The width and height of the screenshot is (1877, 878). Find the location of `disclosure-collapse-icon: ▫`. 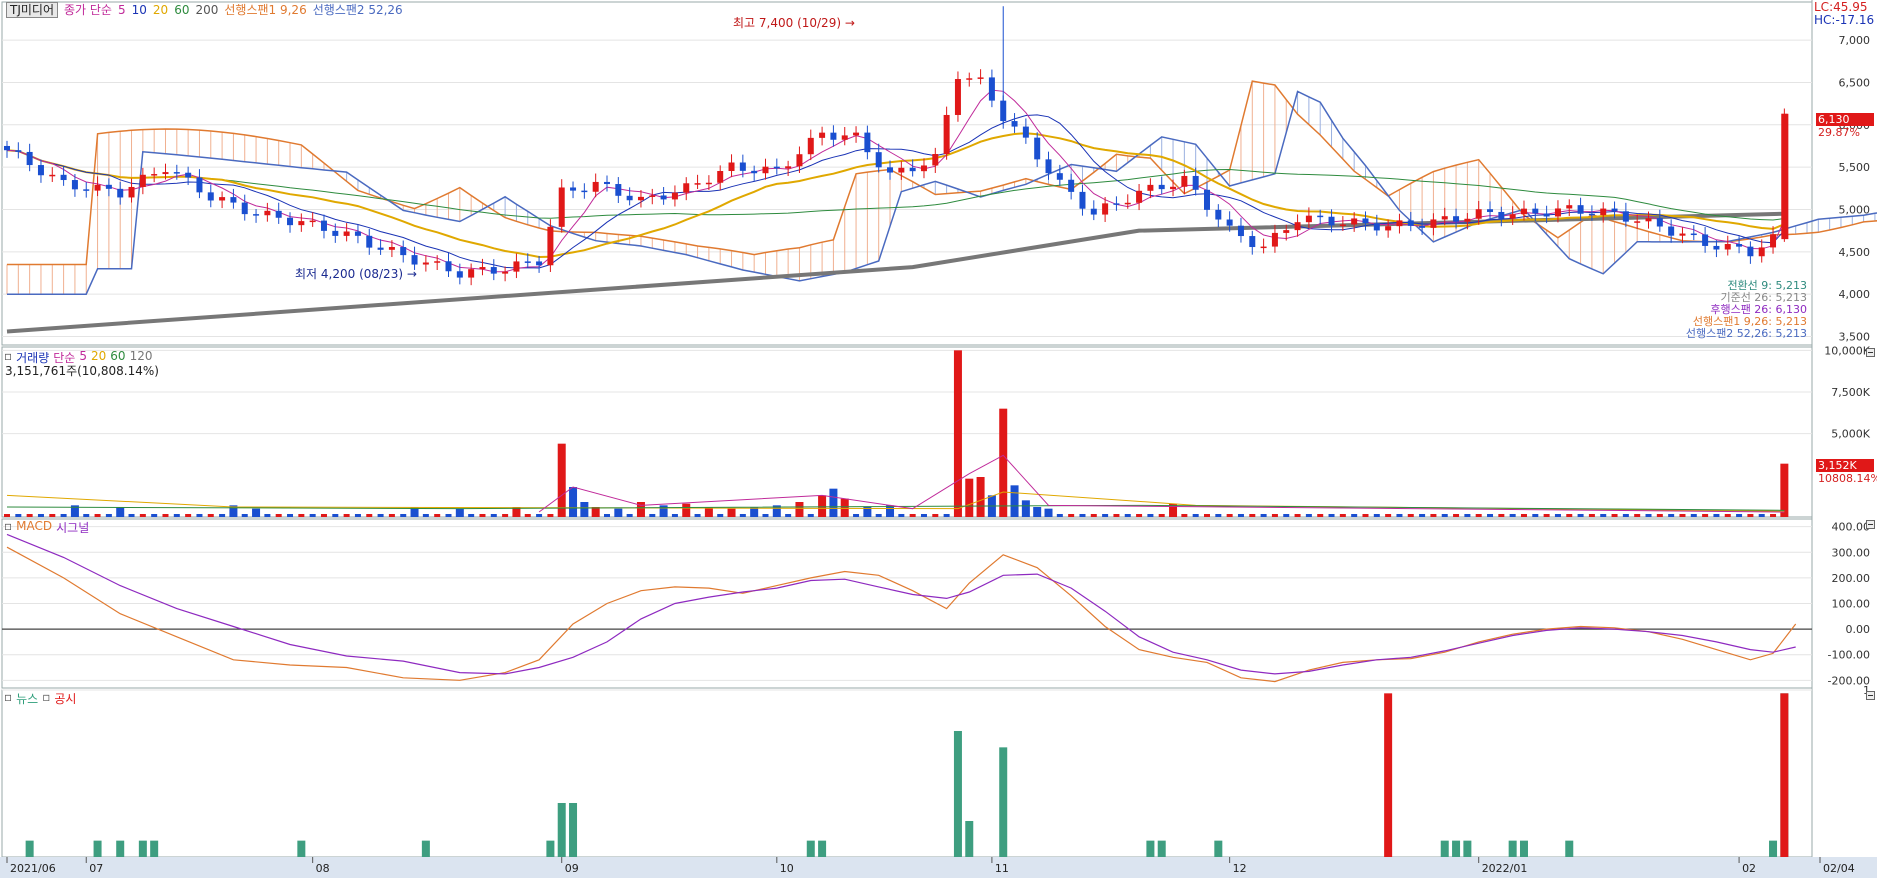

disclosure-collapse-icon: ▫ is located at coordinates (46, 698).